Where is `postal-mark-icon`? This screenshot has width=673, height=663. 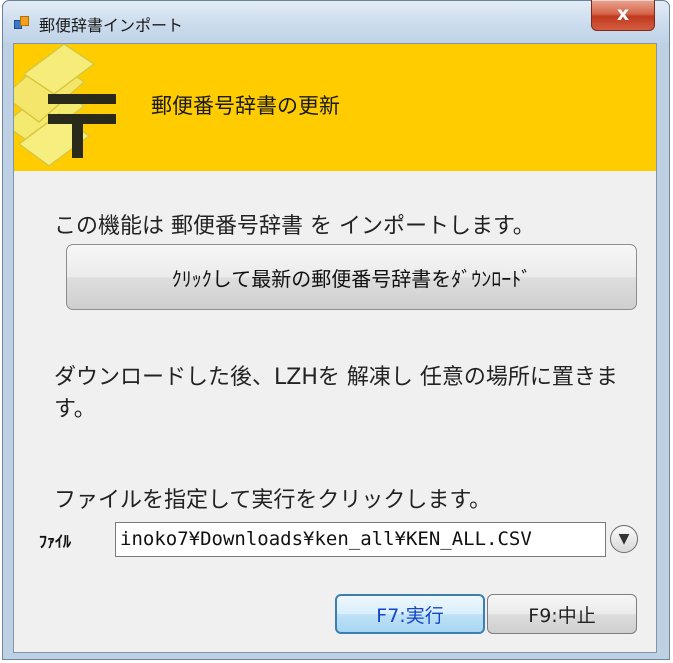
postal-mark-icon is located at coordinates (65, 105).